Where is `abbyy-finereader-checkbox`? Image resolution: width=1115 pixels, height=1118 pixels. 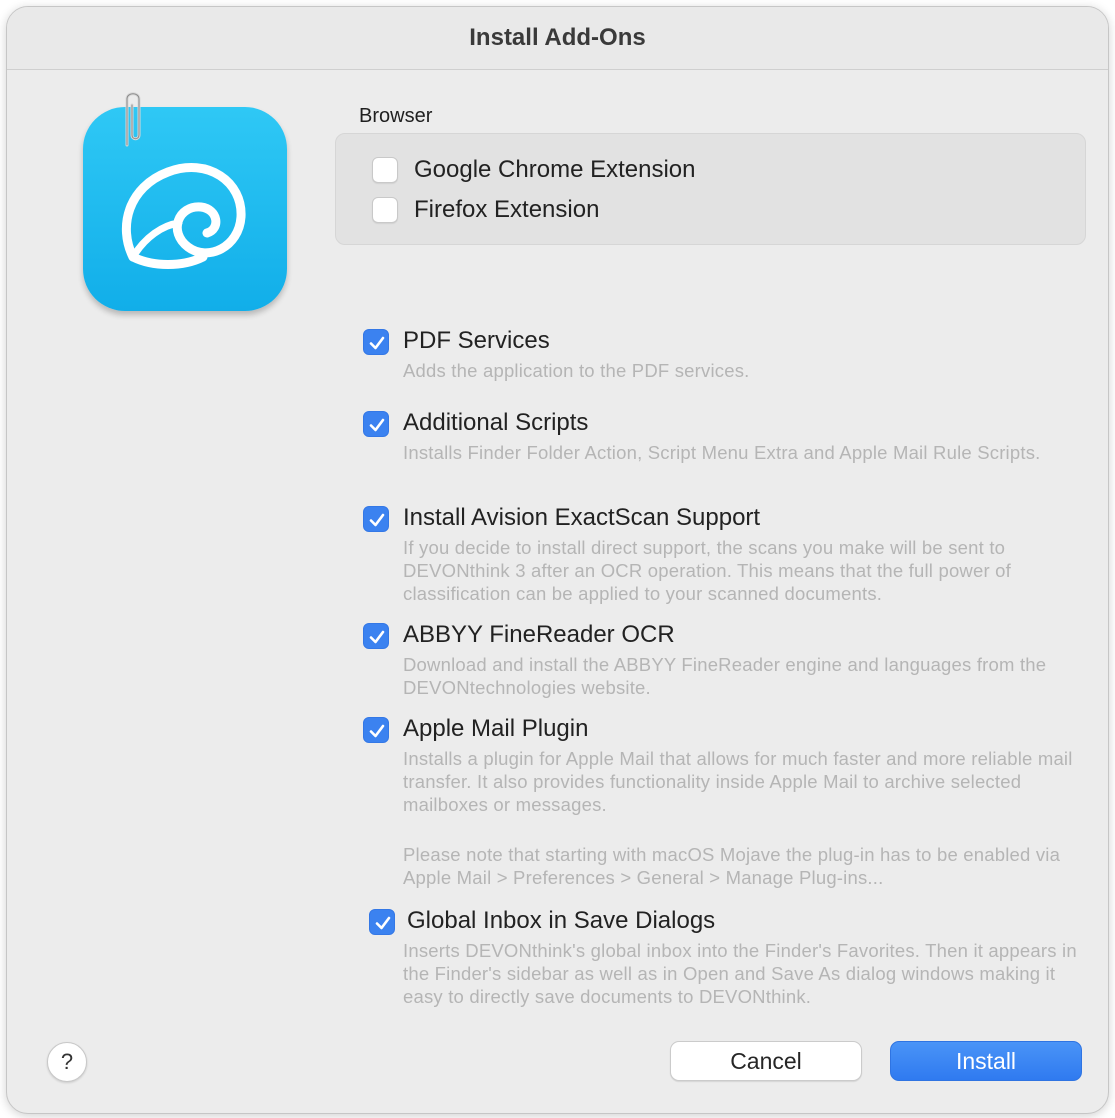
abbyy-finereader-checkbox is located at coordinates (376, 636).